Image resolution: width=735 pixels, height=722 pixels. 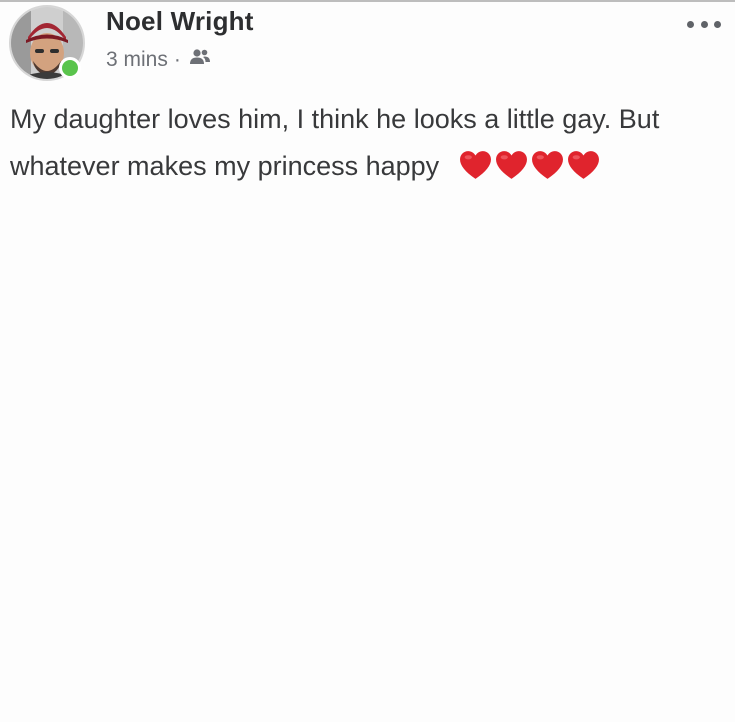 I want to click on post-text-line-2: whatever makes my princess happy, so click(x=225, y=166).